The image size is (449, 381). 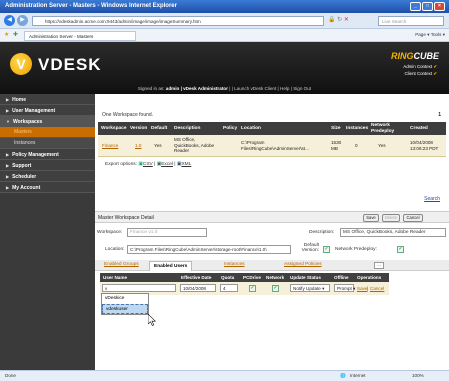 What do you see at coordinates (22, 20) in the screenshot?
I see `forward-icon: ▶` at bounding box center [22, 20].